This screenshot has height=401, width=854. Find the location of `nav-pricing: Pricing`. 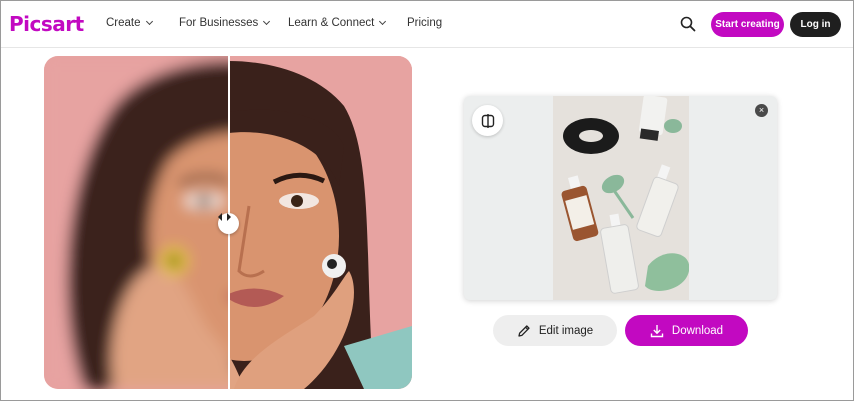

nav-pricing: Pricing is located at coordinates (424, 23).